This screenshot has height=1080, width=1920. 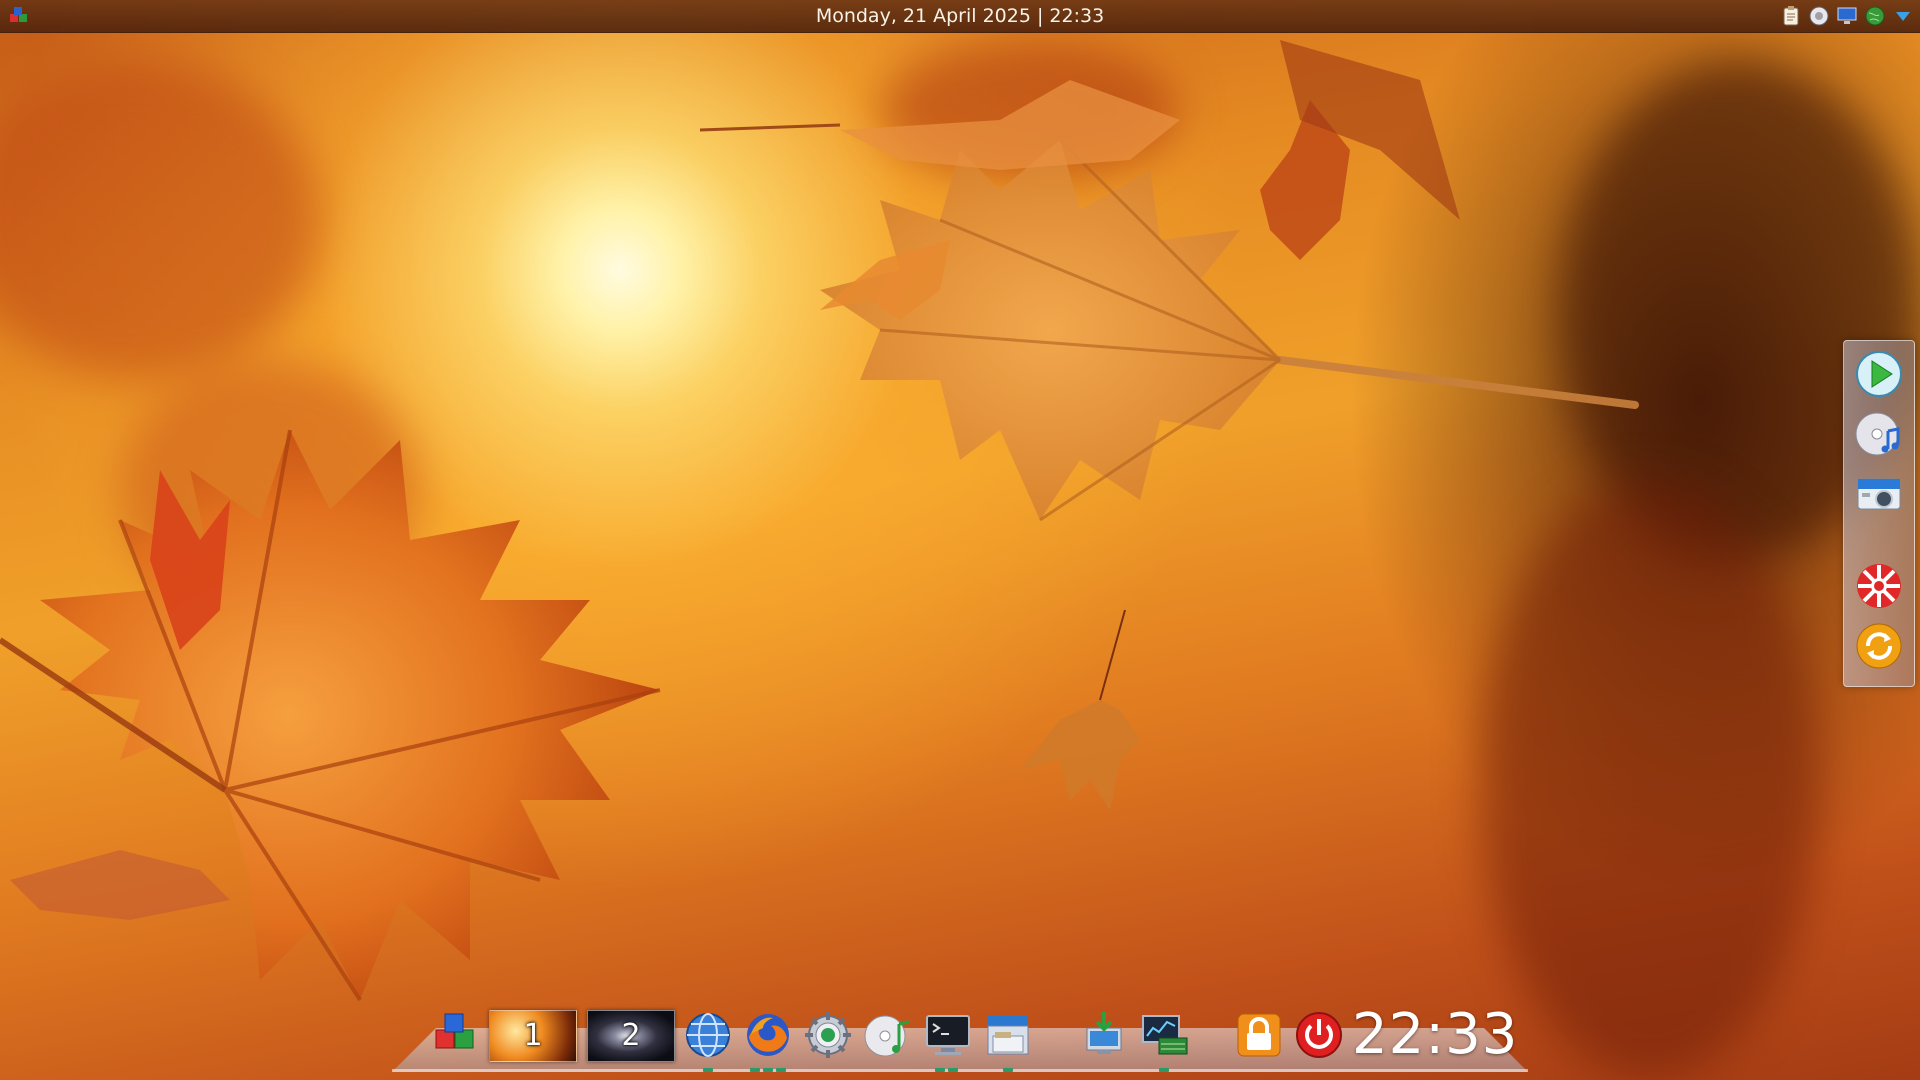 I want to click on virtual-desktop-2: 2, so click(x=631, y=1036).